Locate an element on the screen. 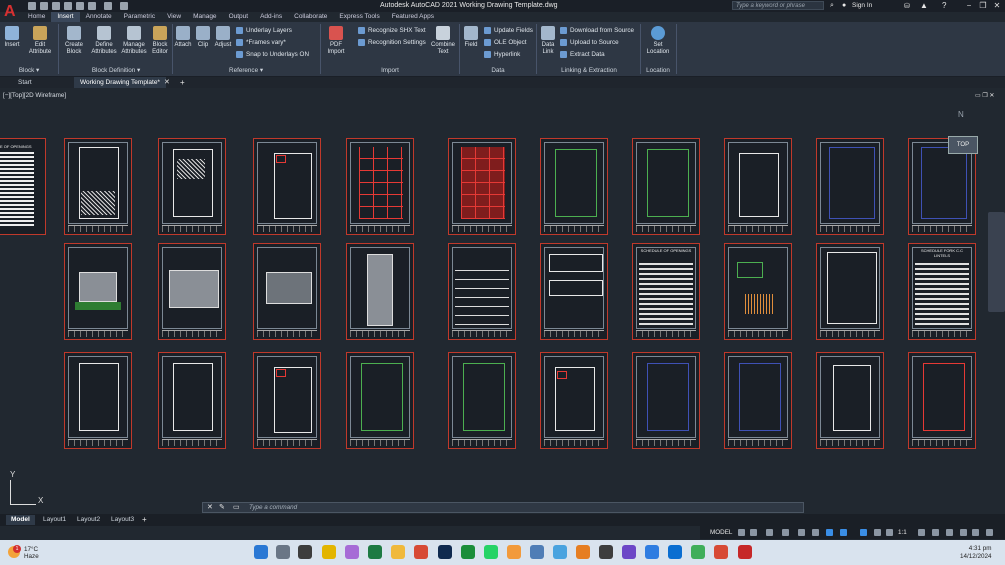 The image size is (1005, 565). tab-layout3: Layout3 is located at coordinates (122, 520).